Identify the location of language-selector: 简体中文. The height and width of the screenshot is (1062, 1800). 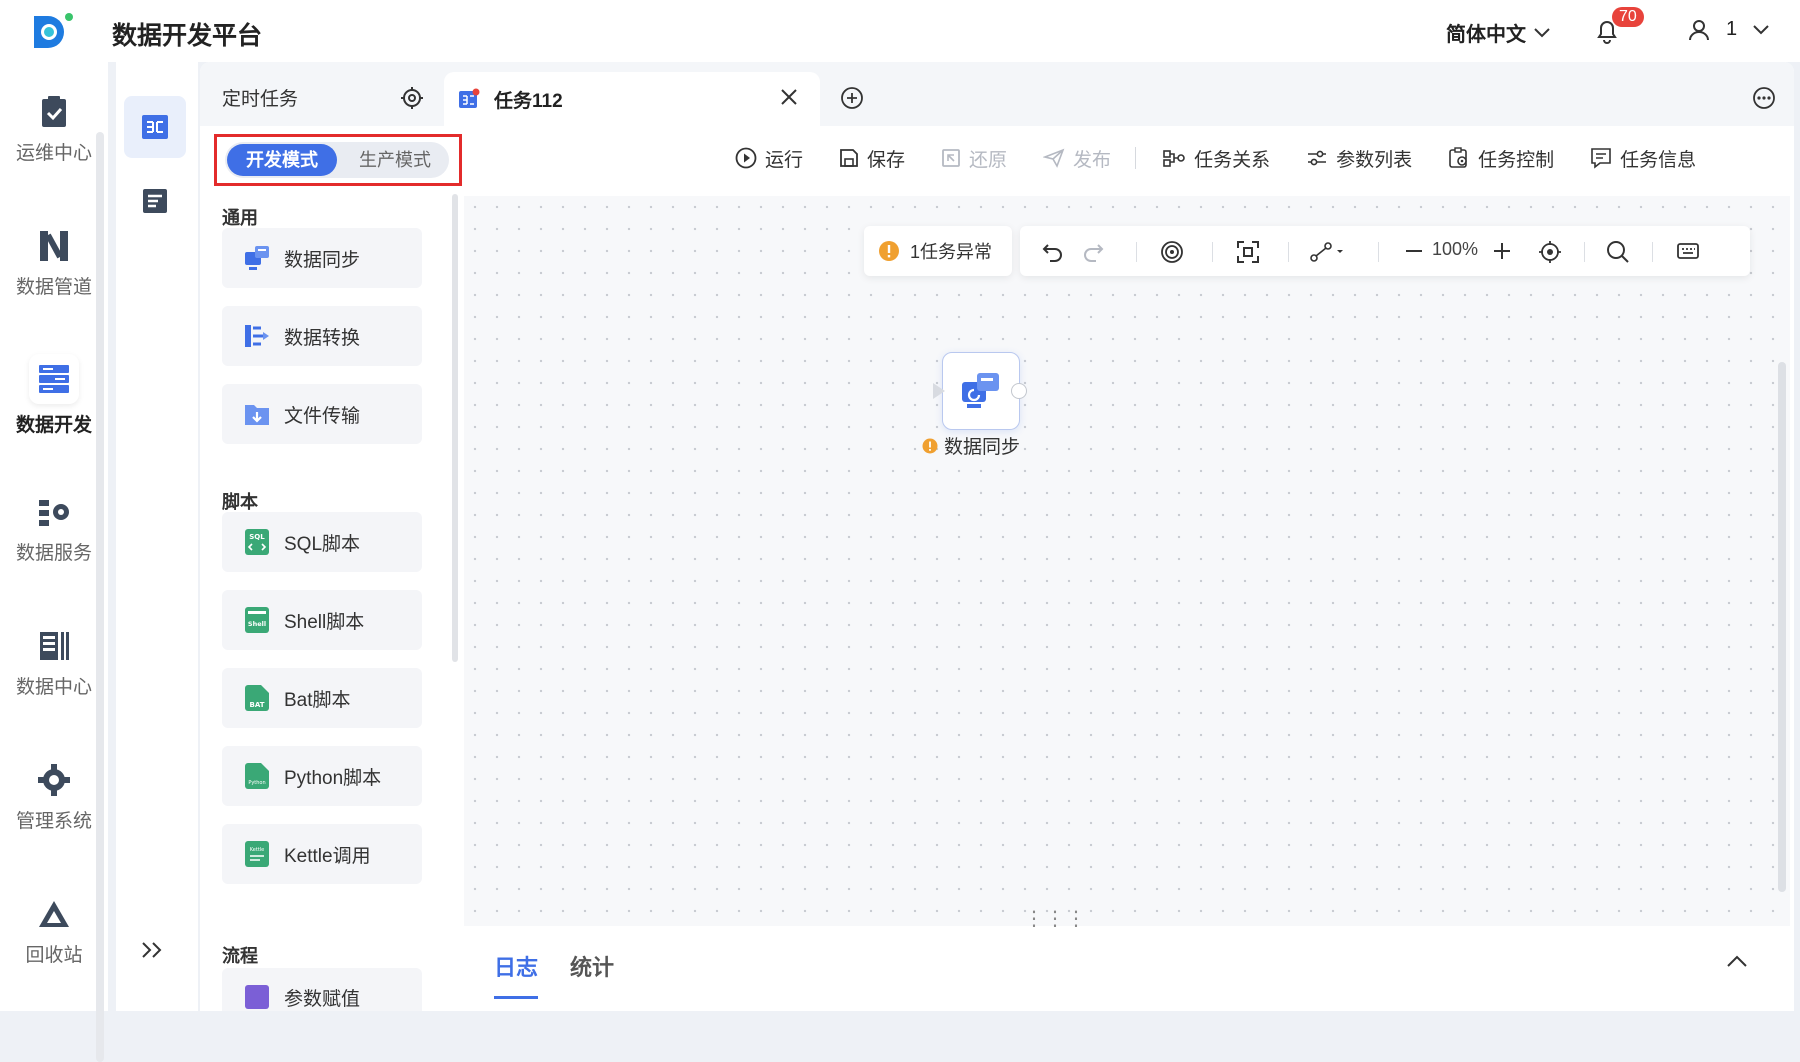
(1498, 32).